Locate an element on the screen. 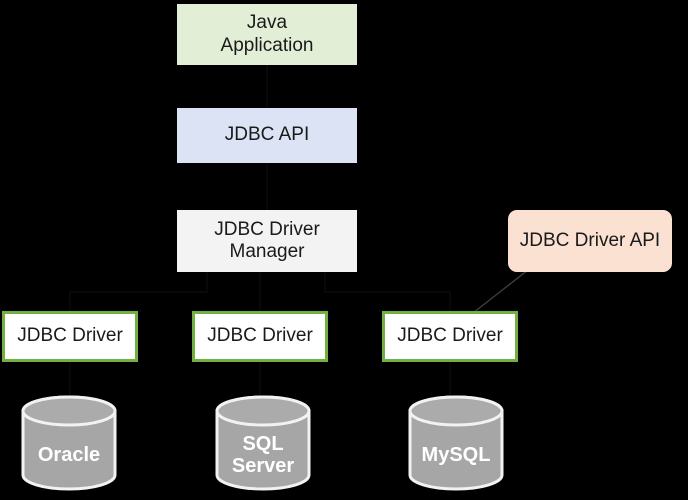 This screenshot has width=688, height=500. node-jdbc-driver-manager: JDBC Driver Manager is located at coordinates (267, 241).